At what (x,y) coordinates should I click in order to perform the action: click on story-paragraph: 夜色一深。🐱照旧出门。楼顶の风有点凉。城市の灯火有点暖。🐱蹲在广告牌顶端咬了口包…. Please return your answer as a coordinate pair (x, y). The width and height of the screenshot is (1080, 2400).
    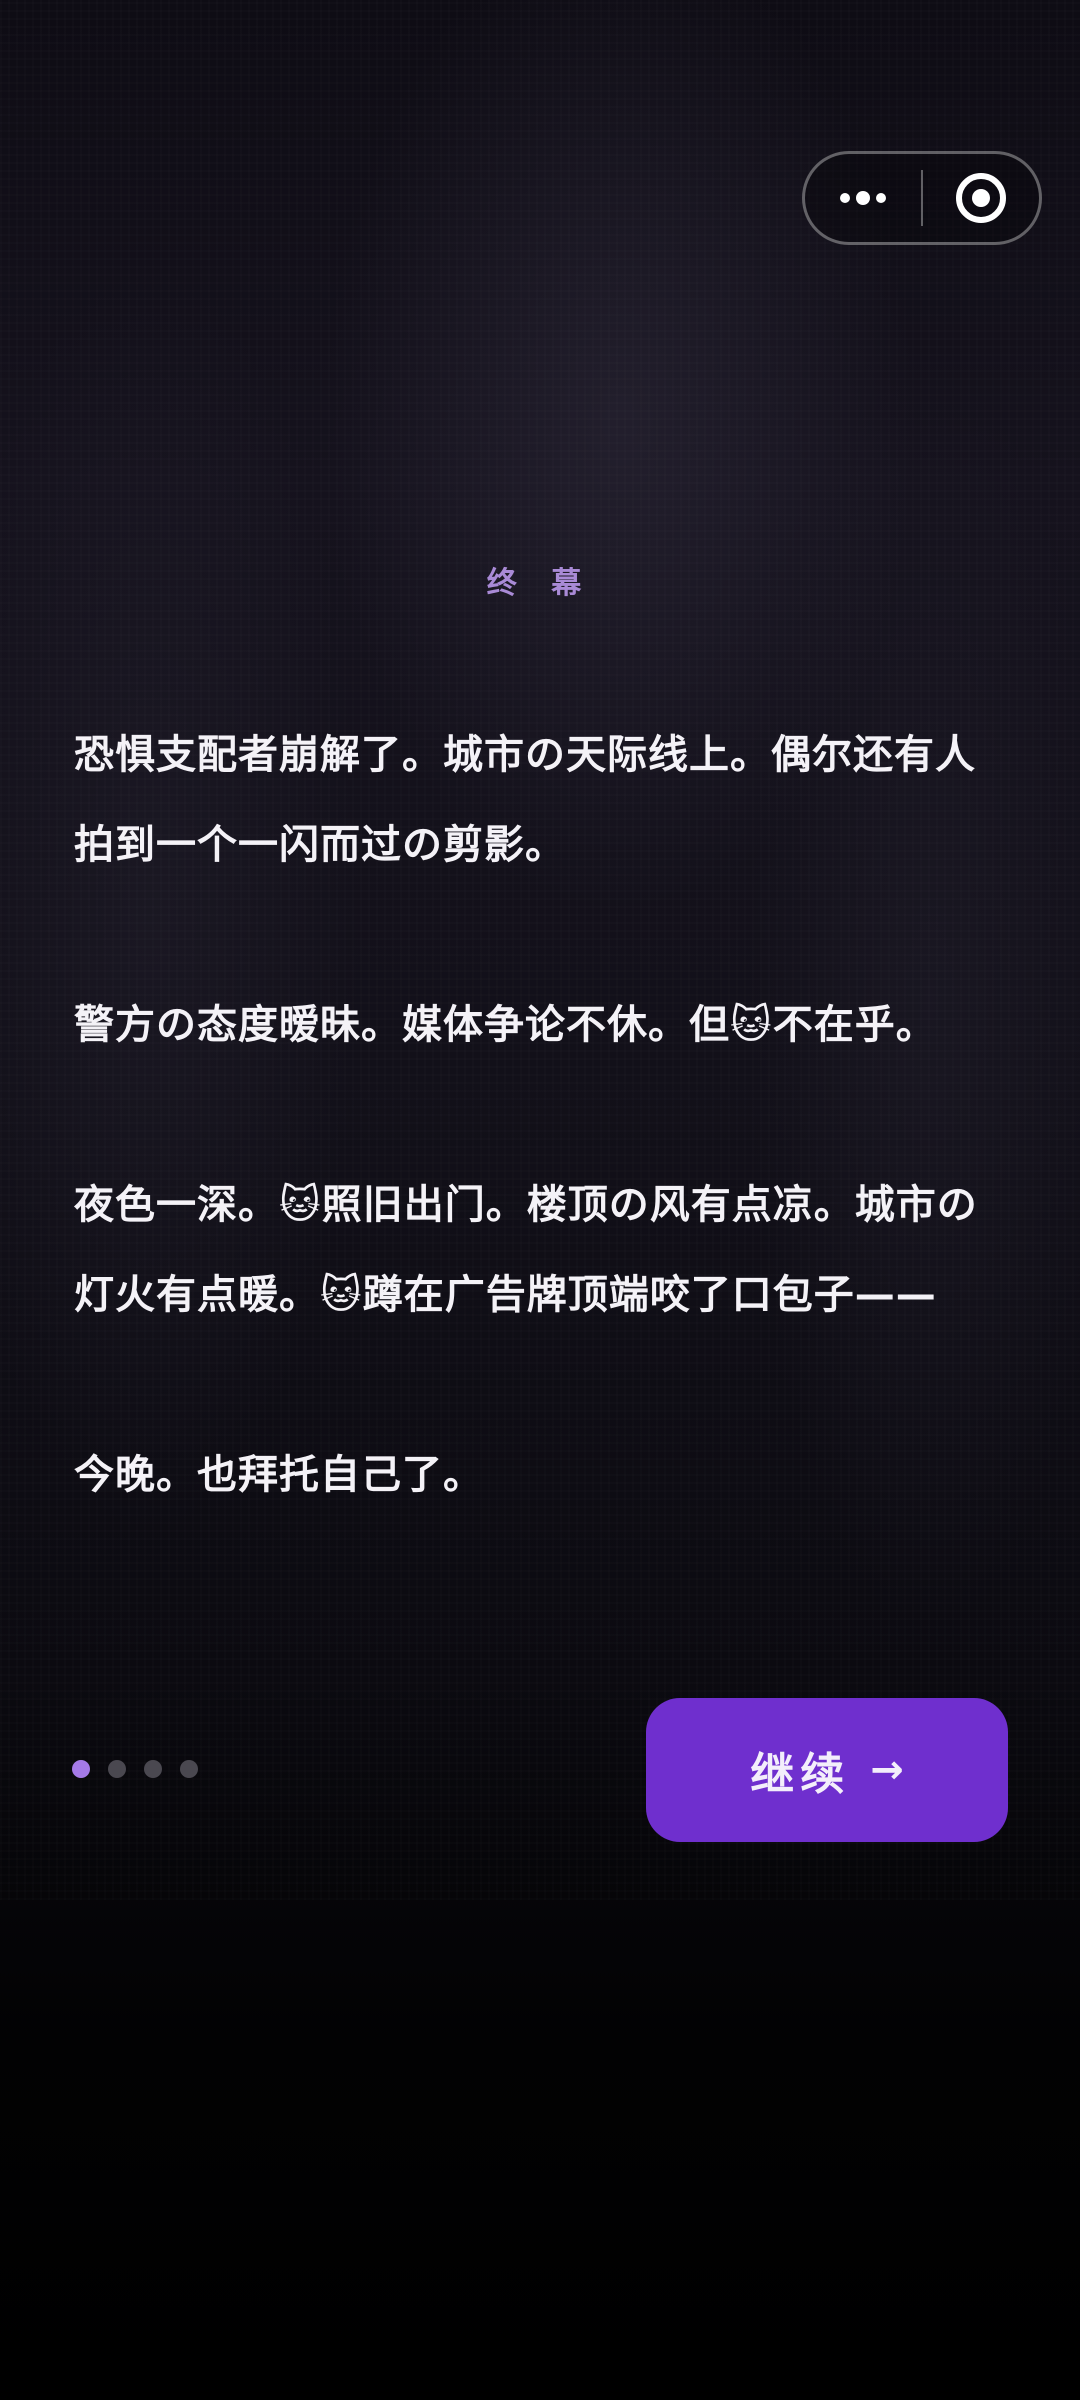
    Looking at the image, I should click on (526, 1250).